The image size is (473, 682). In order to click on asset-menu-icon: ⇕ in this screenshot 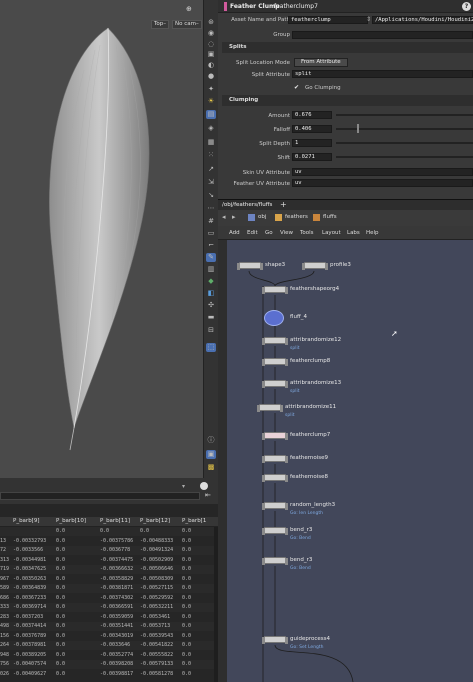, I will do `click(368, 19)`.